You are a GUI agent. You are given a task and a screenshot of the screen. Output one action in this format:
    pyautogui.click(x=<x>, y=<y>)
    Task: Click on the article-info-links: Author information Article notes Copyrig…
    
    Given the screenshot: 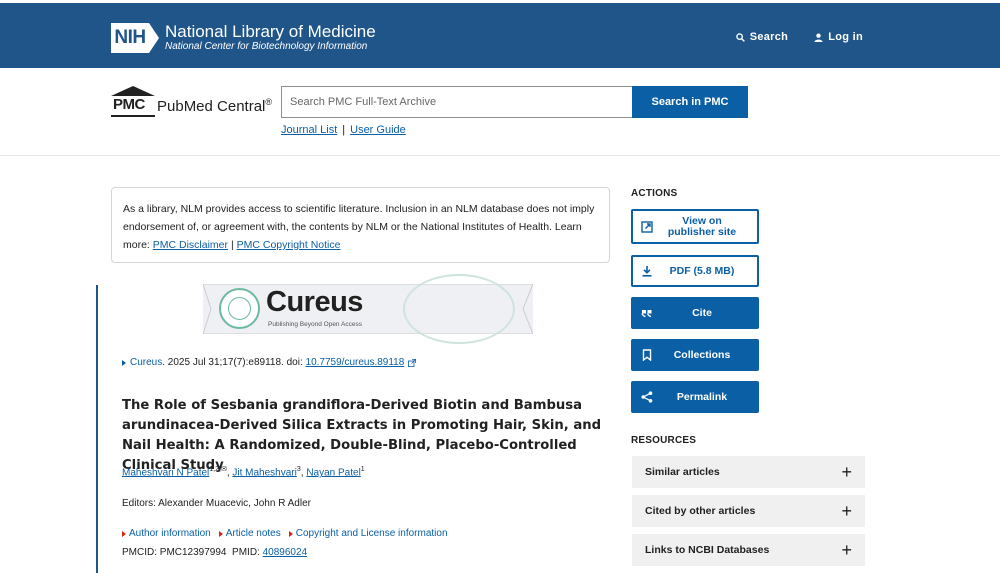 What is the action you would take?
    pyautogui.click(x=285, y=533)
    